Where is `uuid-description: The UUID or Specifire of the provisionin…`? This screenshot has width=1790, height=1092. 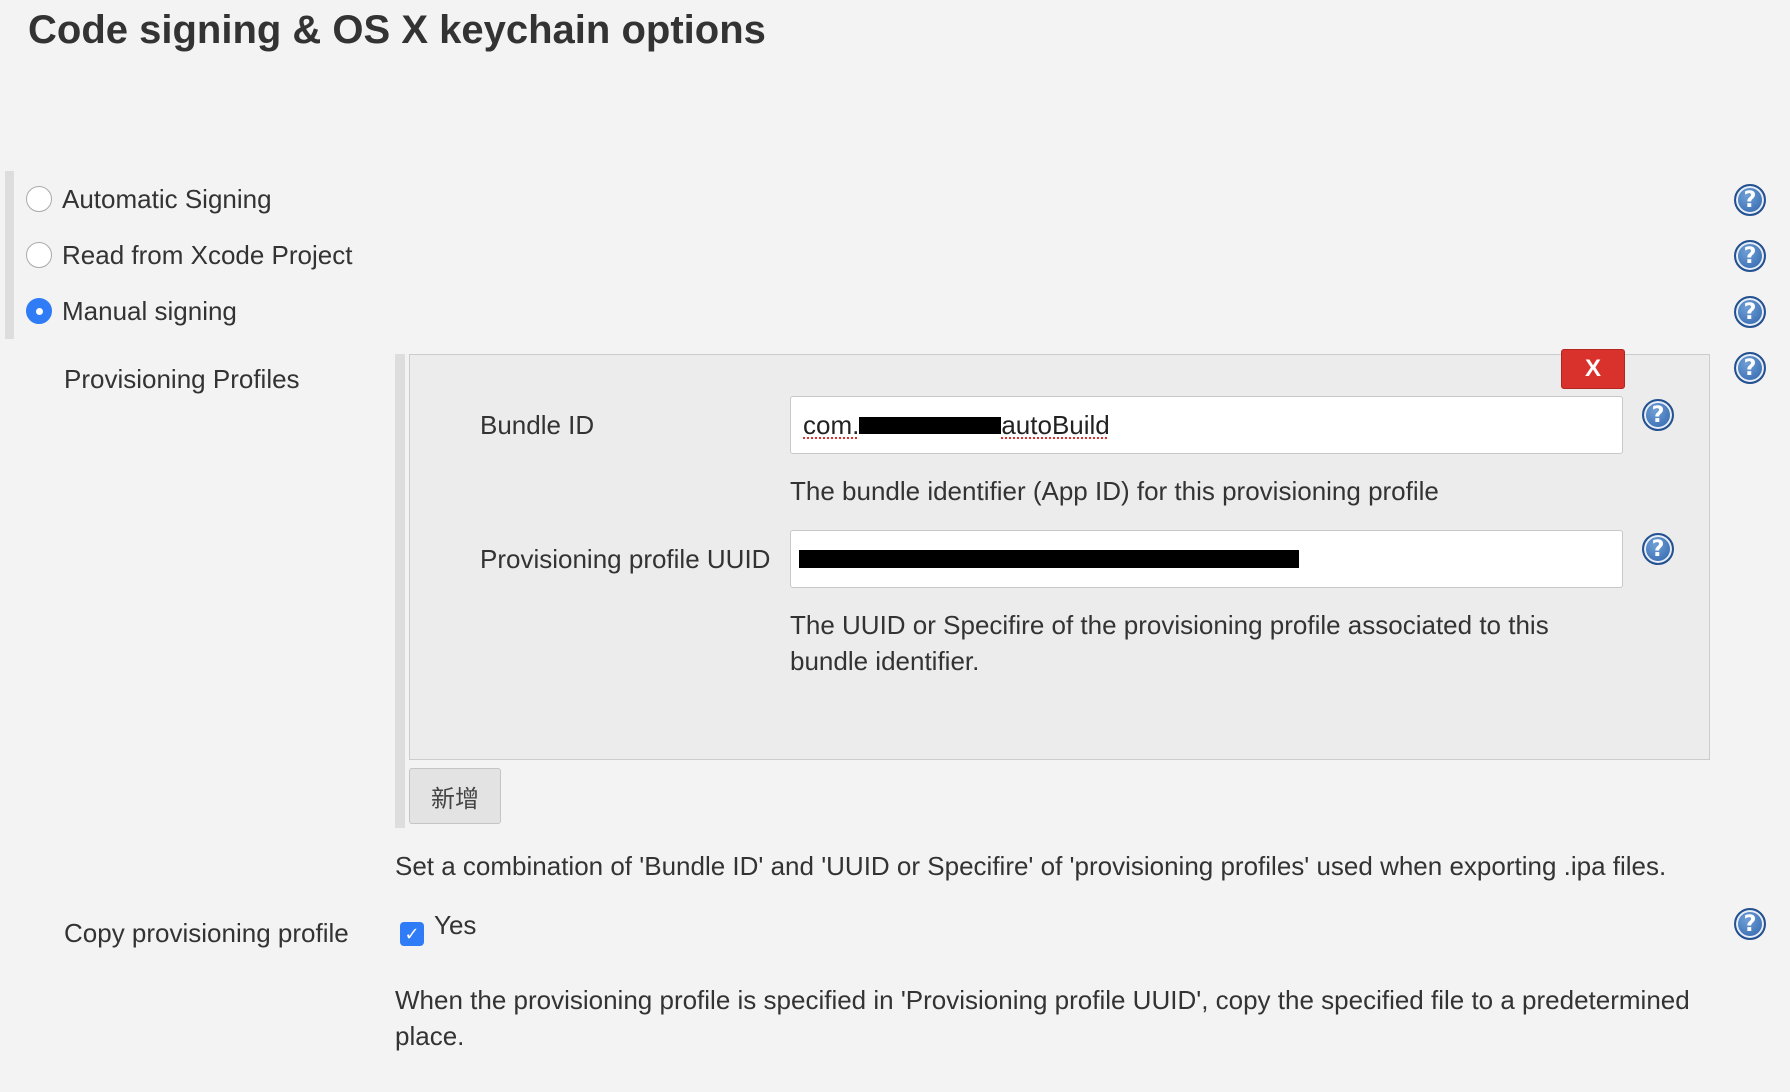 uuid-description: The UUID or Specifire of the provisionin… is located at coordinates (1169, 643).